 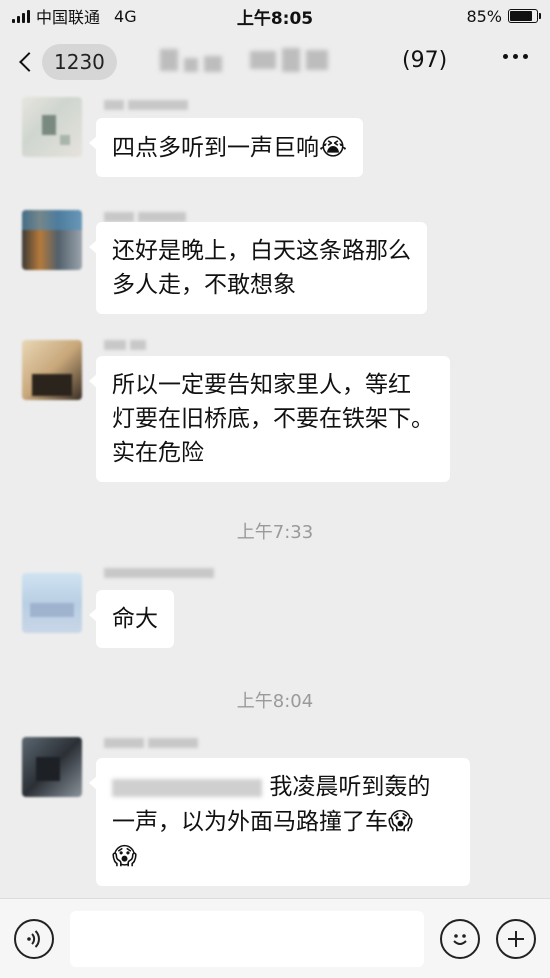 I want to click on emoji-icon, so click(x=460, y=939).